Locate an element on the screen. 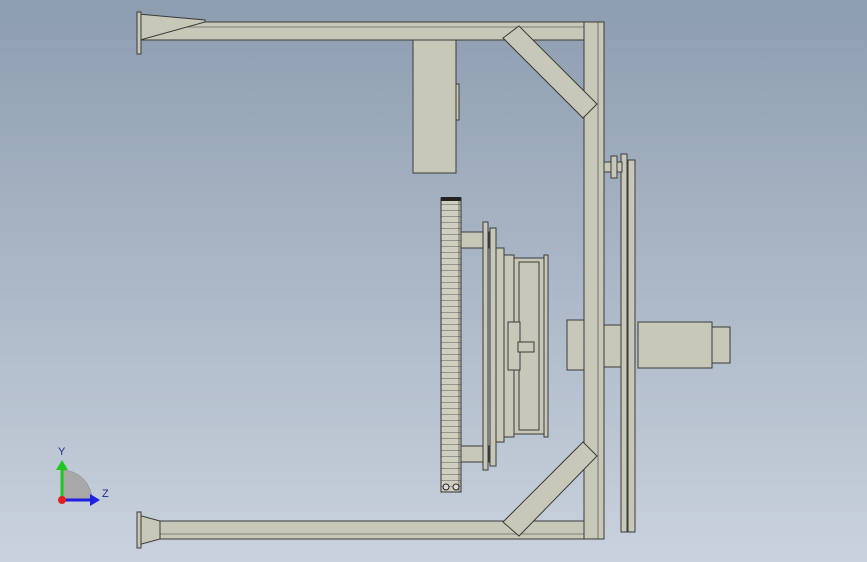  hanging-box is located at coordinates (434, 106).